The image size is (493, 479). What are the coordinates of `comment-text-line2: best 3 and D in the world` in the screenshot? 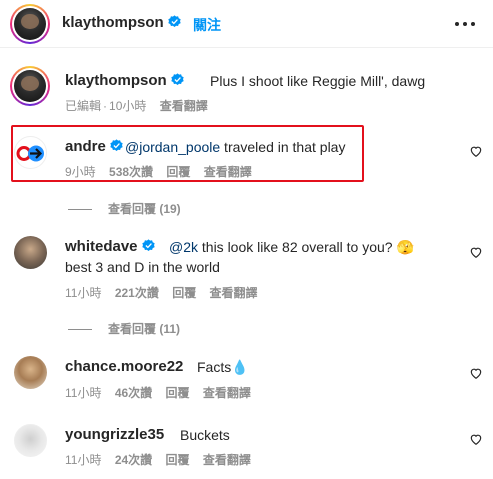 It's located at (142, 267).